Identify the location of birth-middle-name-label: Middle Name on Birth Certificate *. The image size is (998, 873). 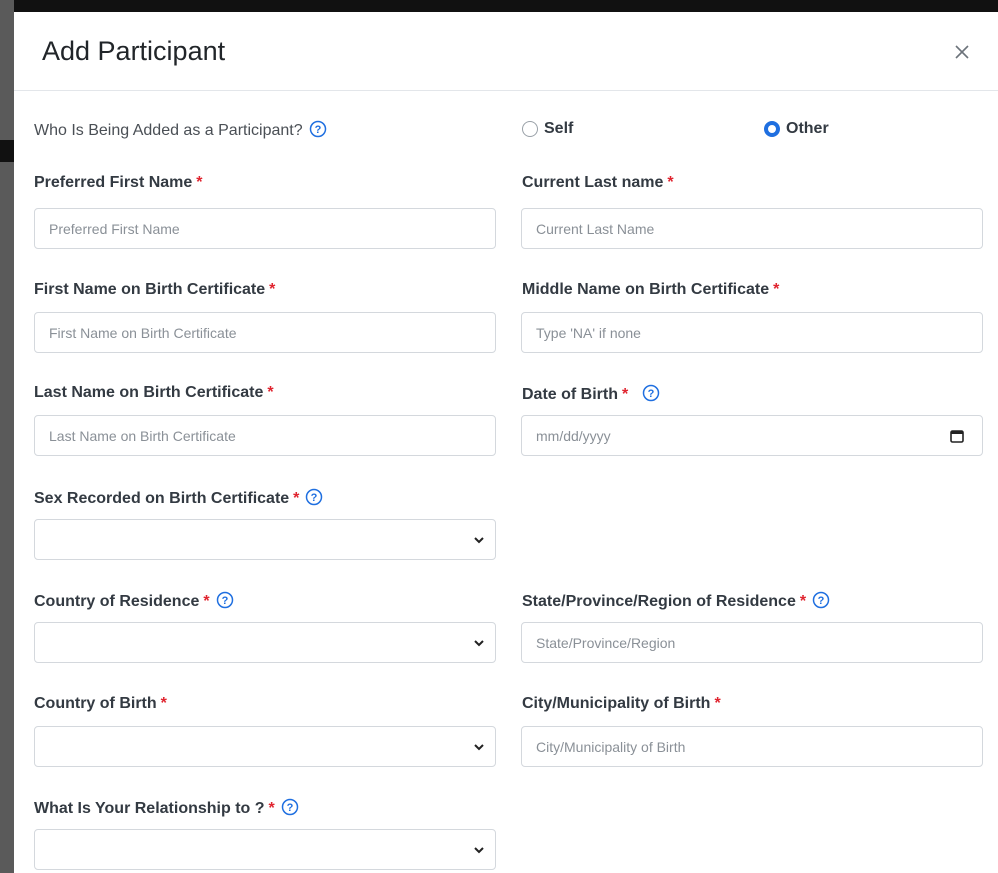
(650, 290).